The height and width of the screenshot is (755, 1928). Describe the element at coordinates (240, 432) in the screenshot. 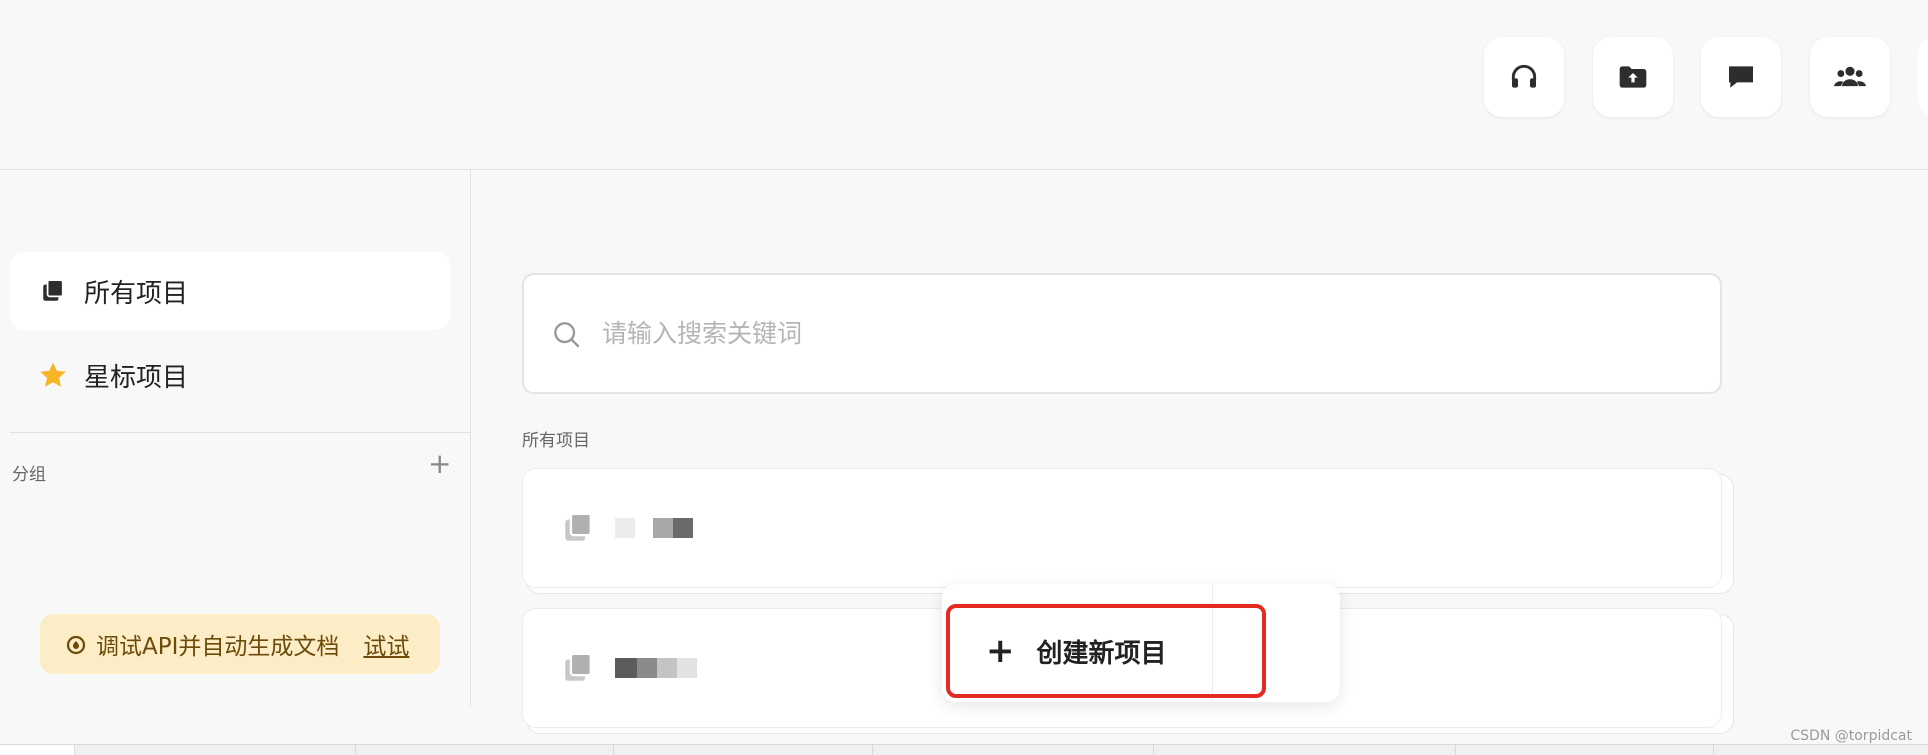

I see `sidebar-divider` at that location.